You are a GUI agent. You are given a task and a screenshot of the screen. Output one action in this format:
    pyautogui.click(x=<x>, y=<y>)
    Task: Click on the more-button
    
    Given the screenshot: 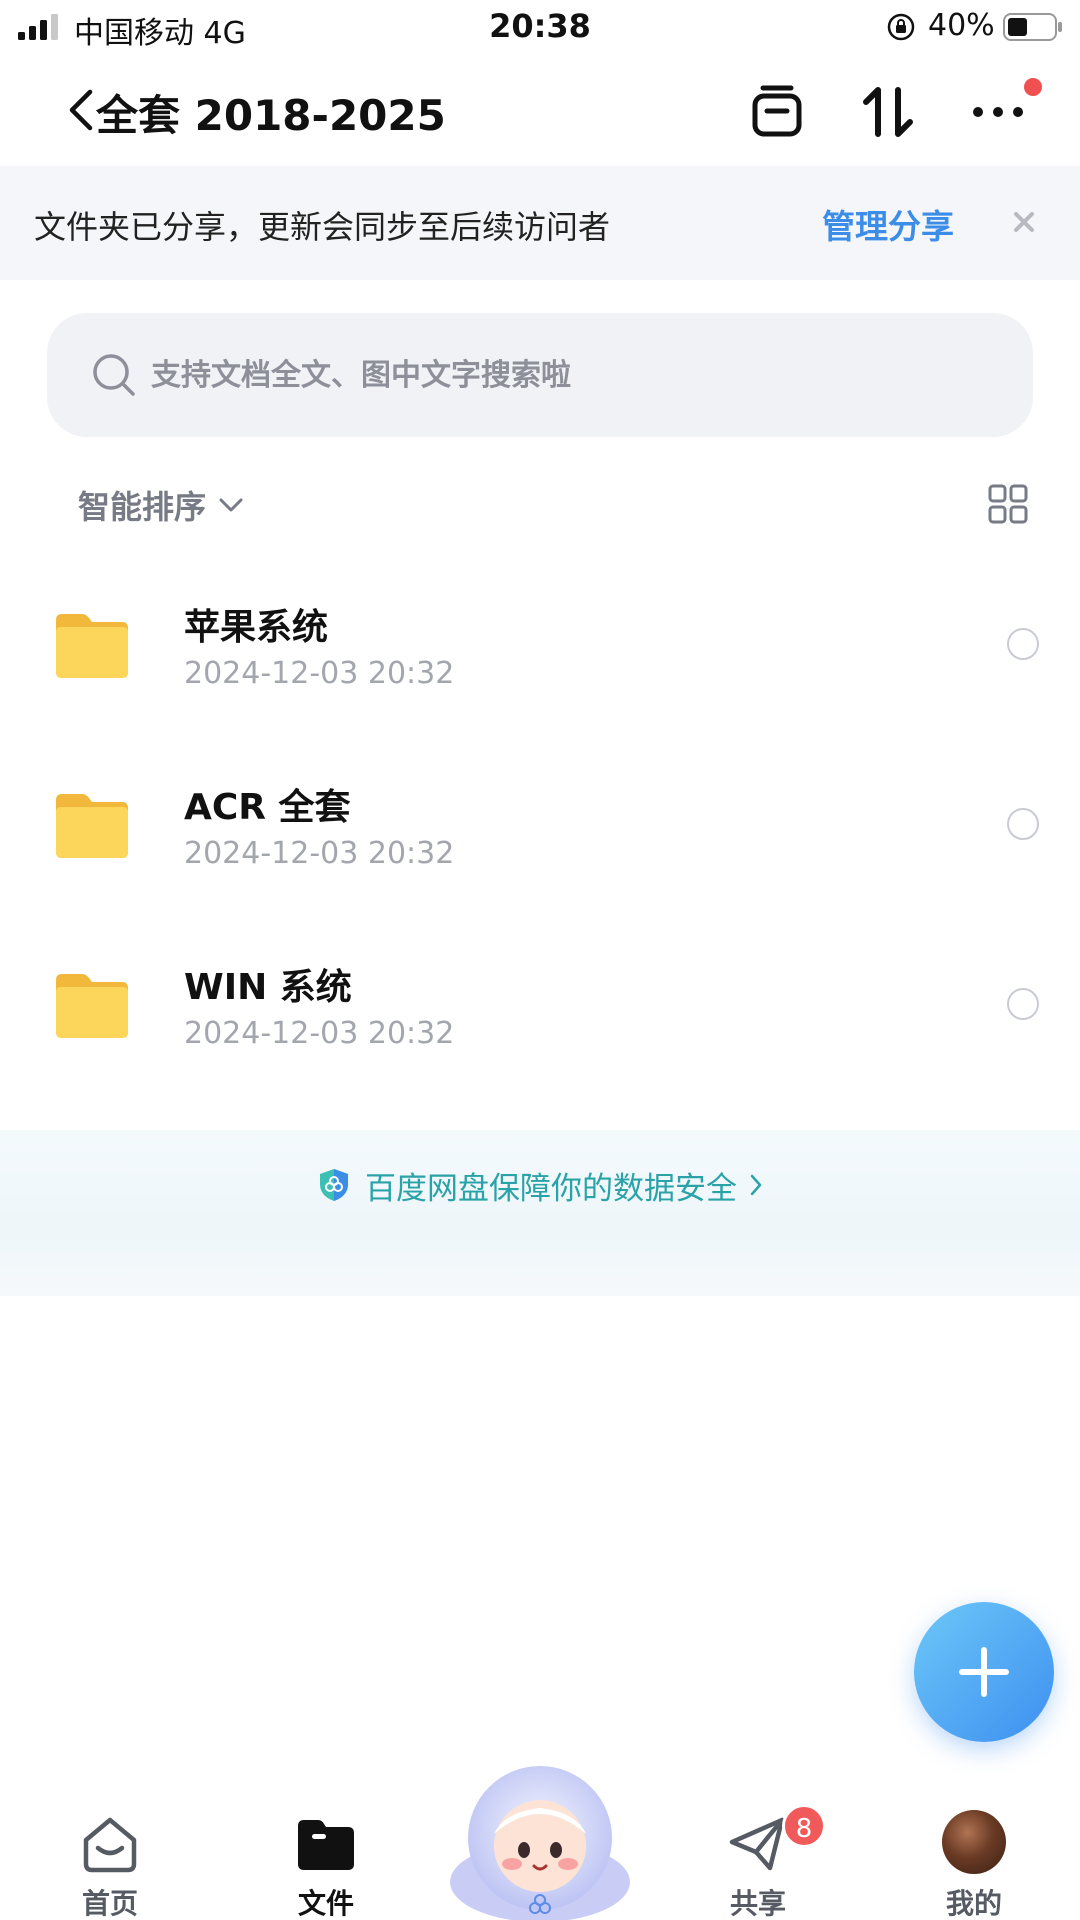 What is the action you would take?
    pyautogui.click(x=998, y=112)
    